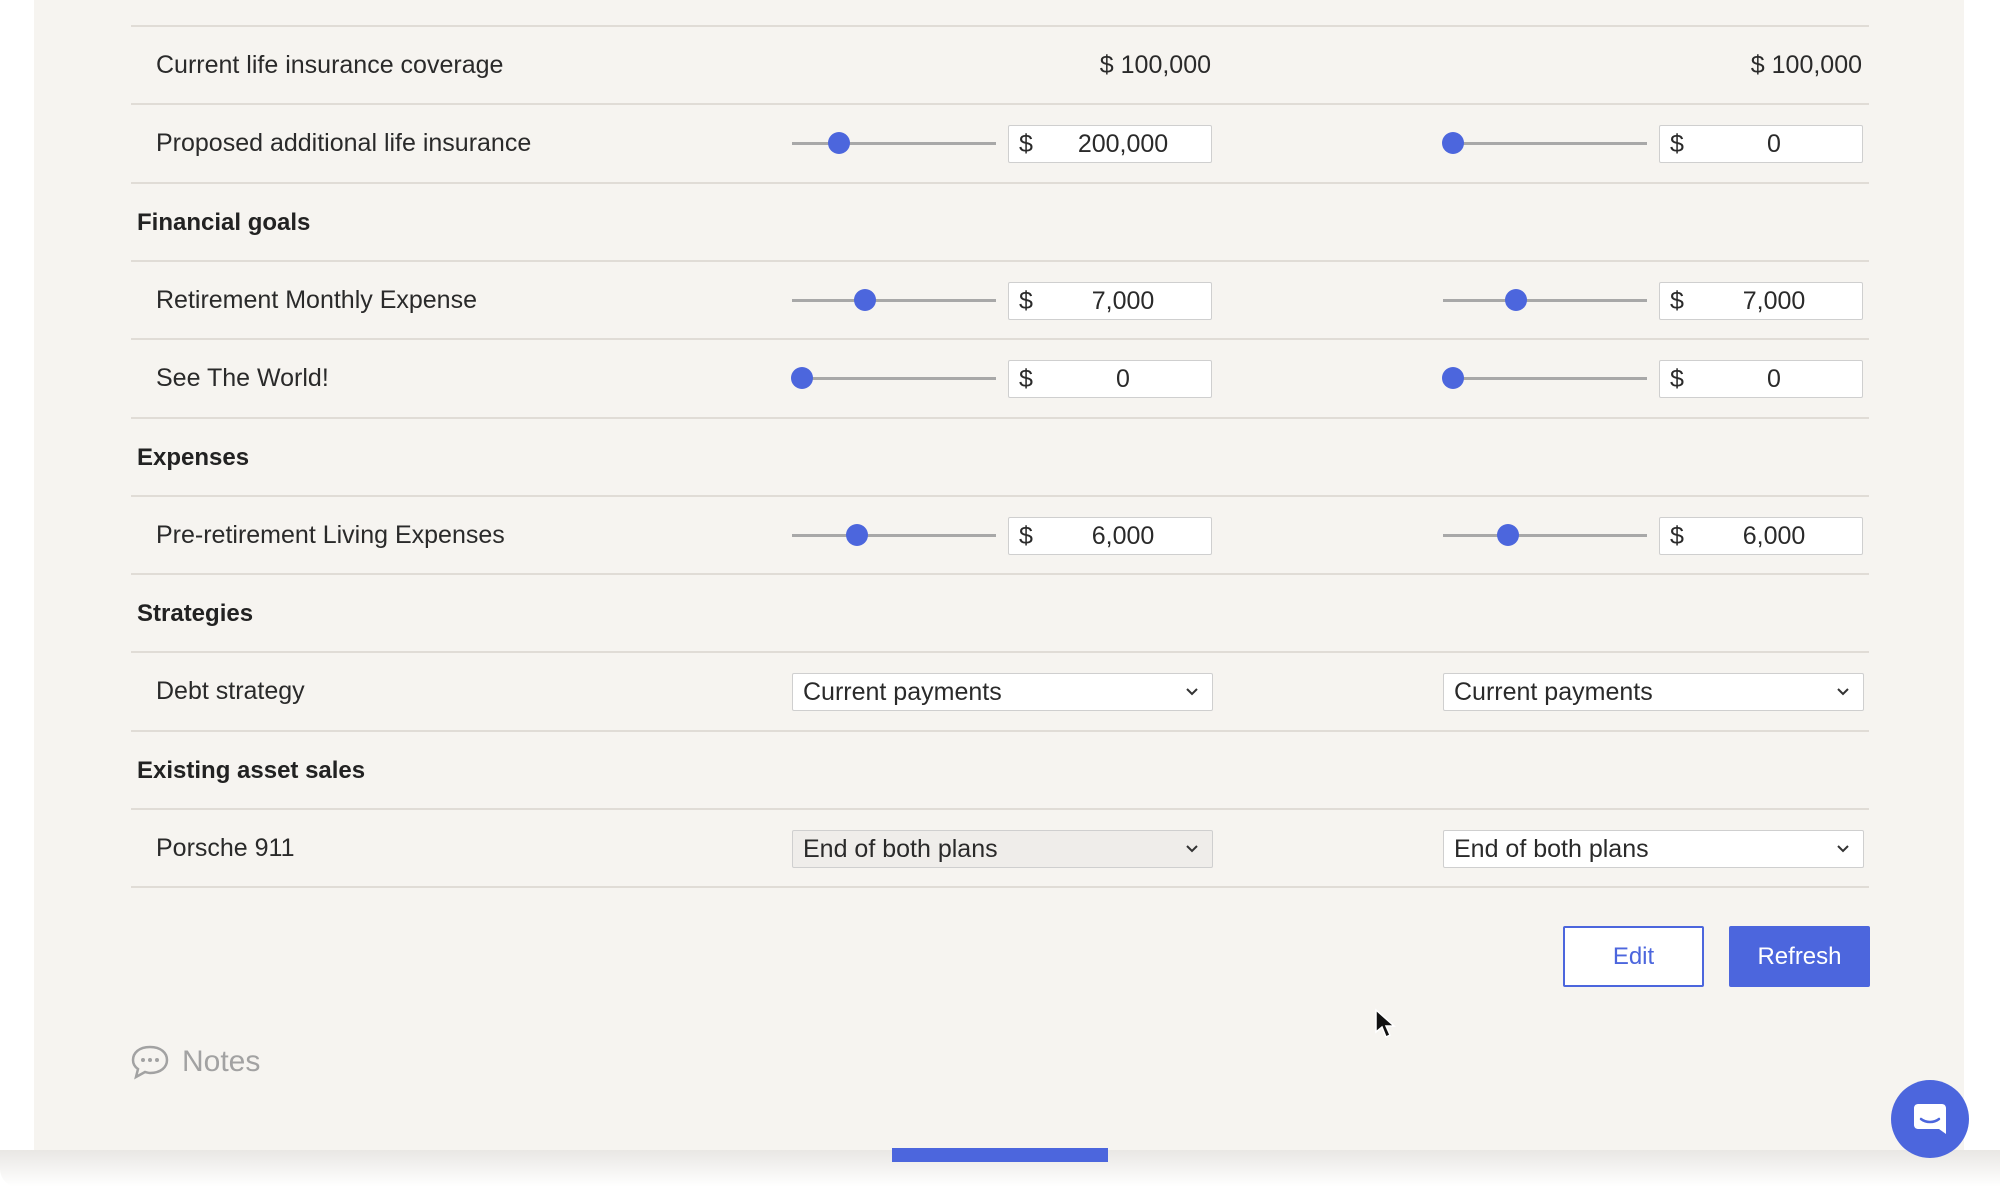  I want to click on additional-life-label: Proposed additional life insurance, so click(344, 143).